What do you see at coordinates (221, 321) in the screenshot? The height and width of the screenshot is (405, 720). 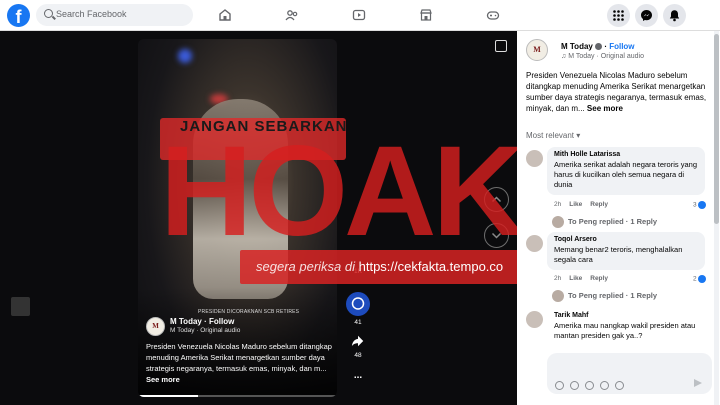 I see `reel-follow-link: Follow` at bounding box center [221, 321].